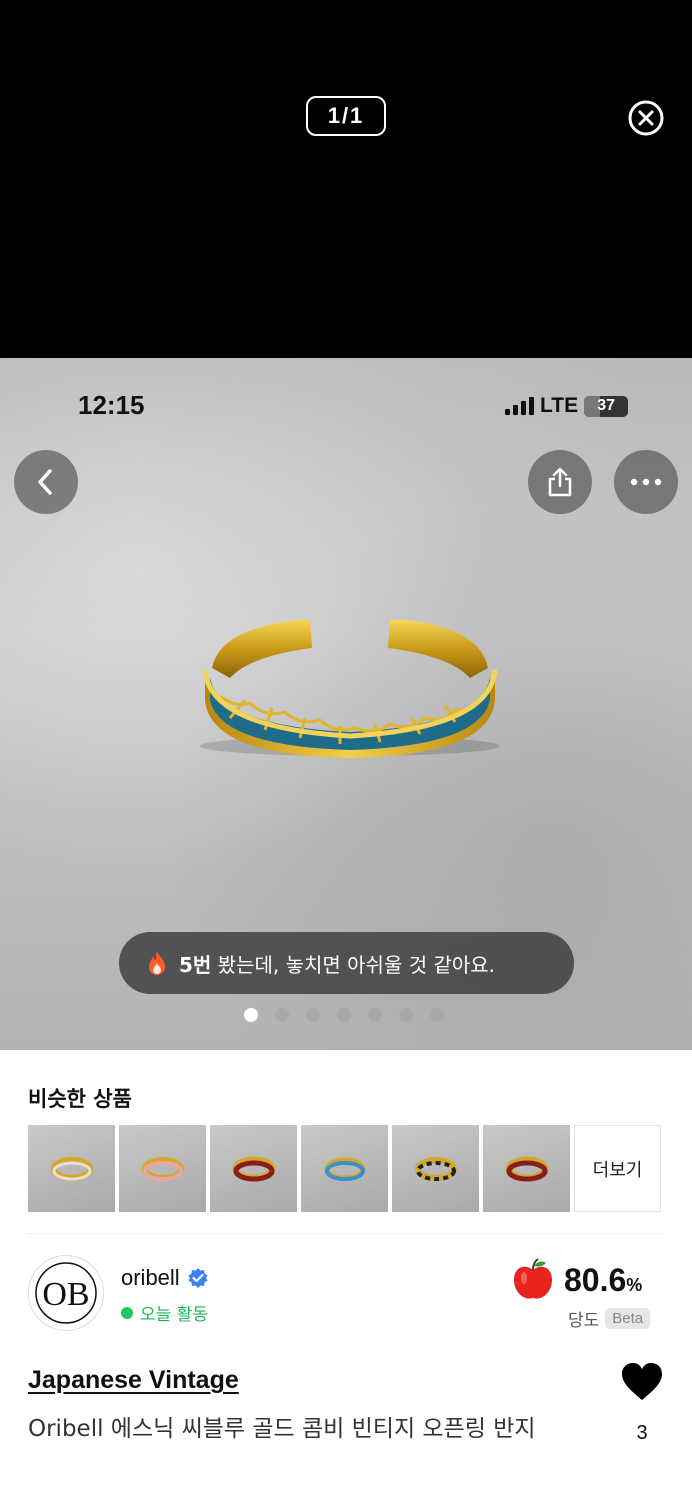 The image size is (692, 1500). What do you see at coordinates (127, 1312) in the screenshot?
I see `online-dot-icon` at bounding box center [127, 1312].